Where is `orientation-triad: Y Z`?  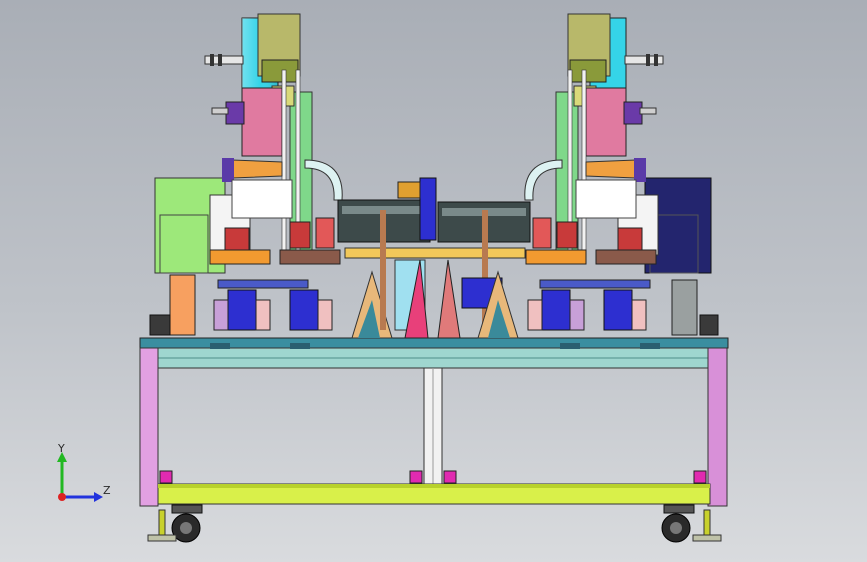 orientation-triad: Y Z is located at coordinates (84, 472).